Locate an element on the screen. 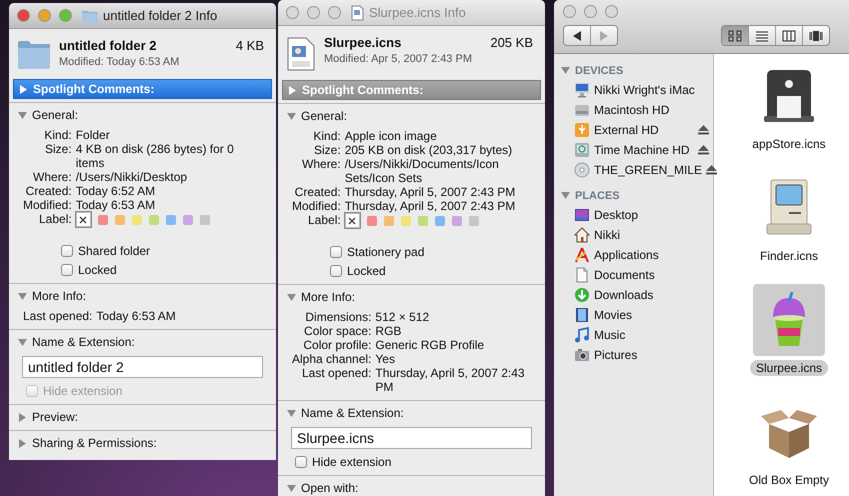 The width and height of the screenshot is (849, 496). disc-icon is located at coordinates (582, 170).